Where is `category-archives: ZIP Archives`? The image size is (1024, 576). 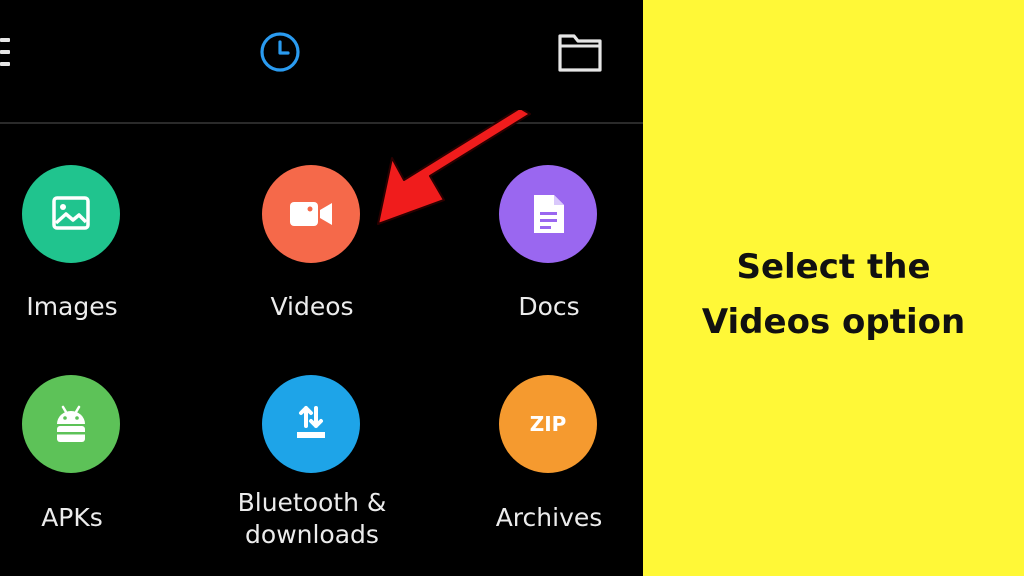 category-archives: ZIP Archives is located at coordinates (546, 460).